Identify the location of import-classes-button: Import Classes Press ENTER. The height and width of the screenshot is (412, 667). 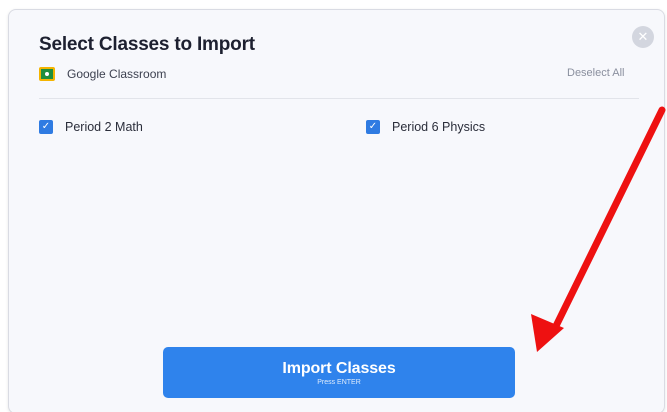
(339, 372).